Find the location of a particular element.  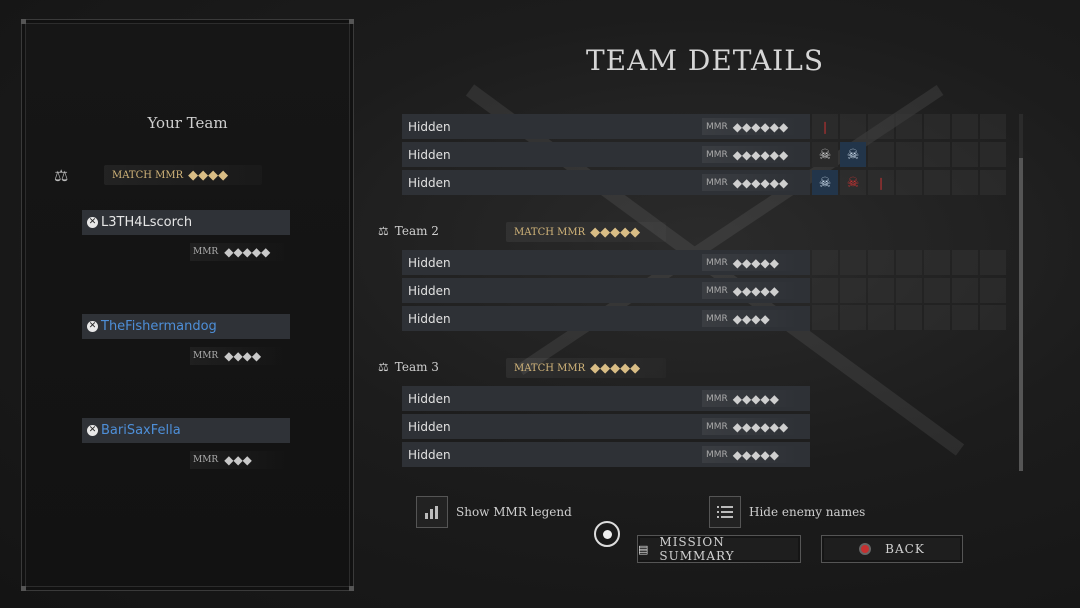

radio-selector-icon is located at coordinates (607, 534).